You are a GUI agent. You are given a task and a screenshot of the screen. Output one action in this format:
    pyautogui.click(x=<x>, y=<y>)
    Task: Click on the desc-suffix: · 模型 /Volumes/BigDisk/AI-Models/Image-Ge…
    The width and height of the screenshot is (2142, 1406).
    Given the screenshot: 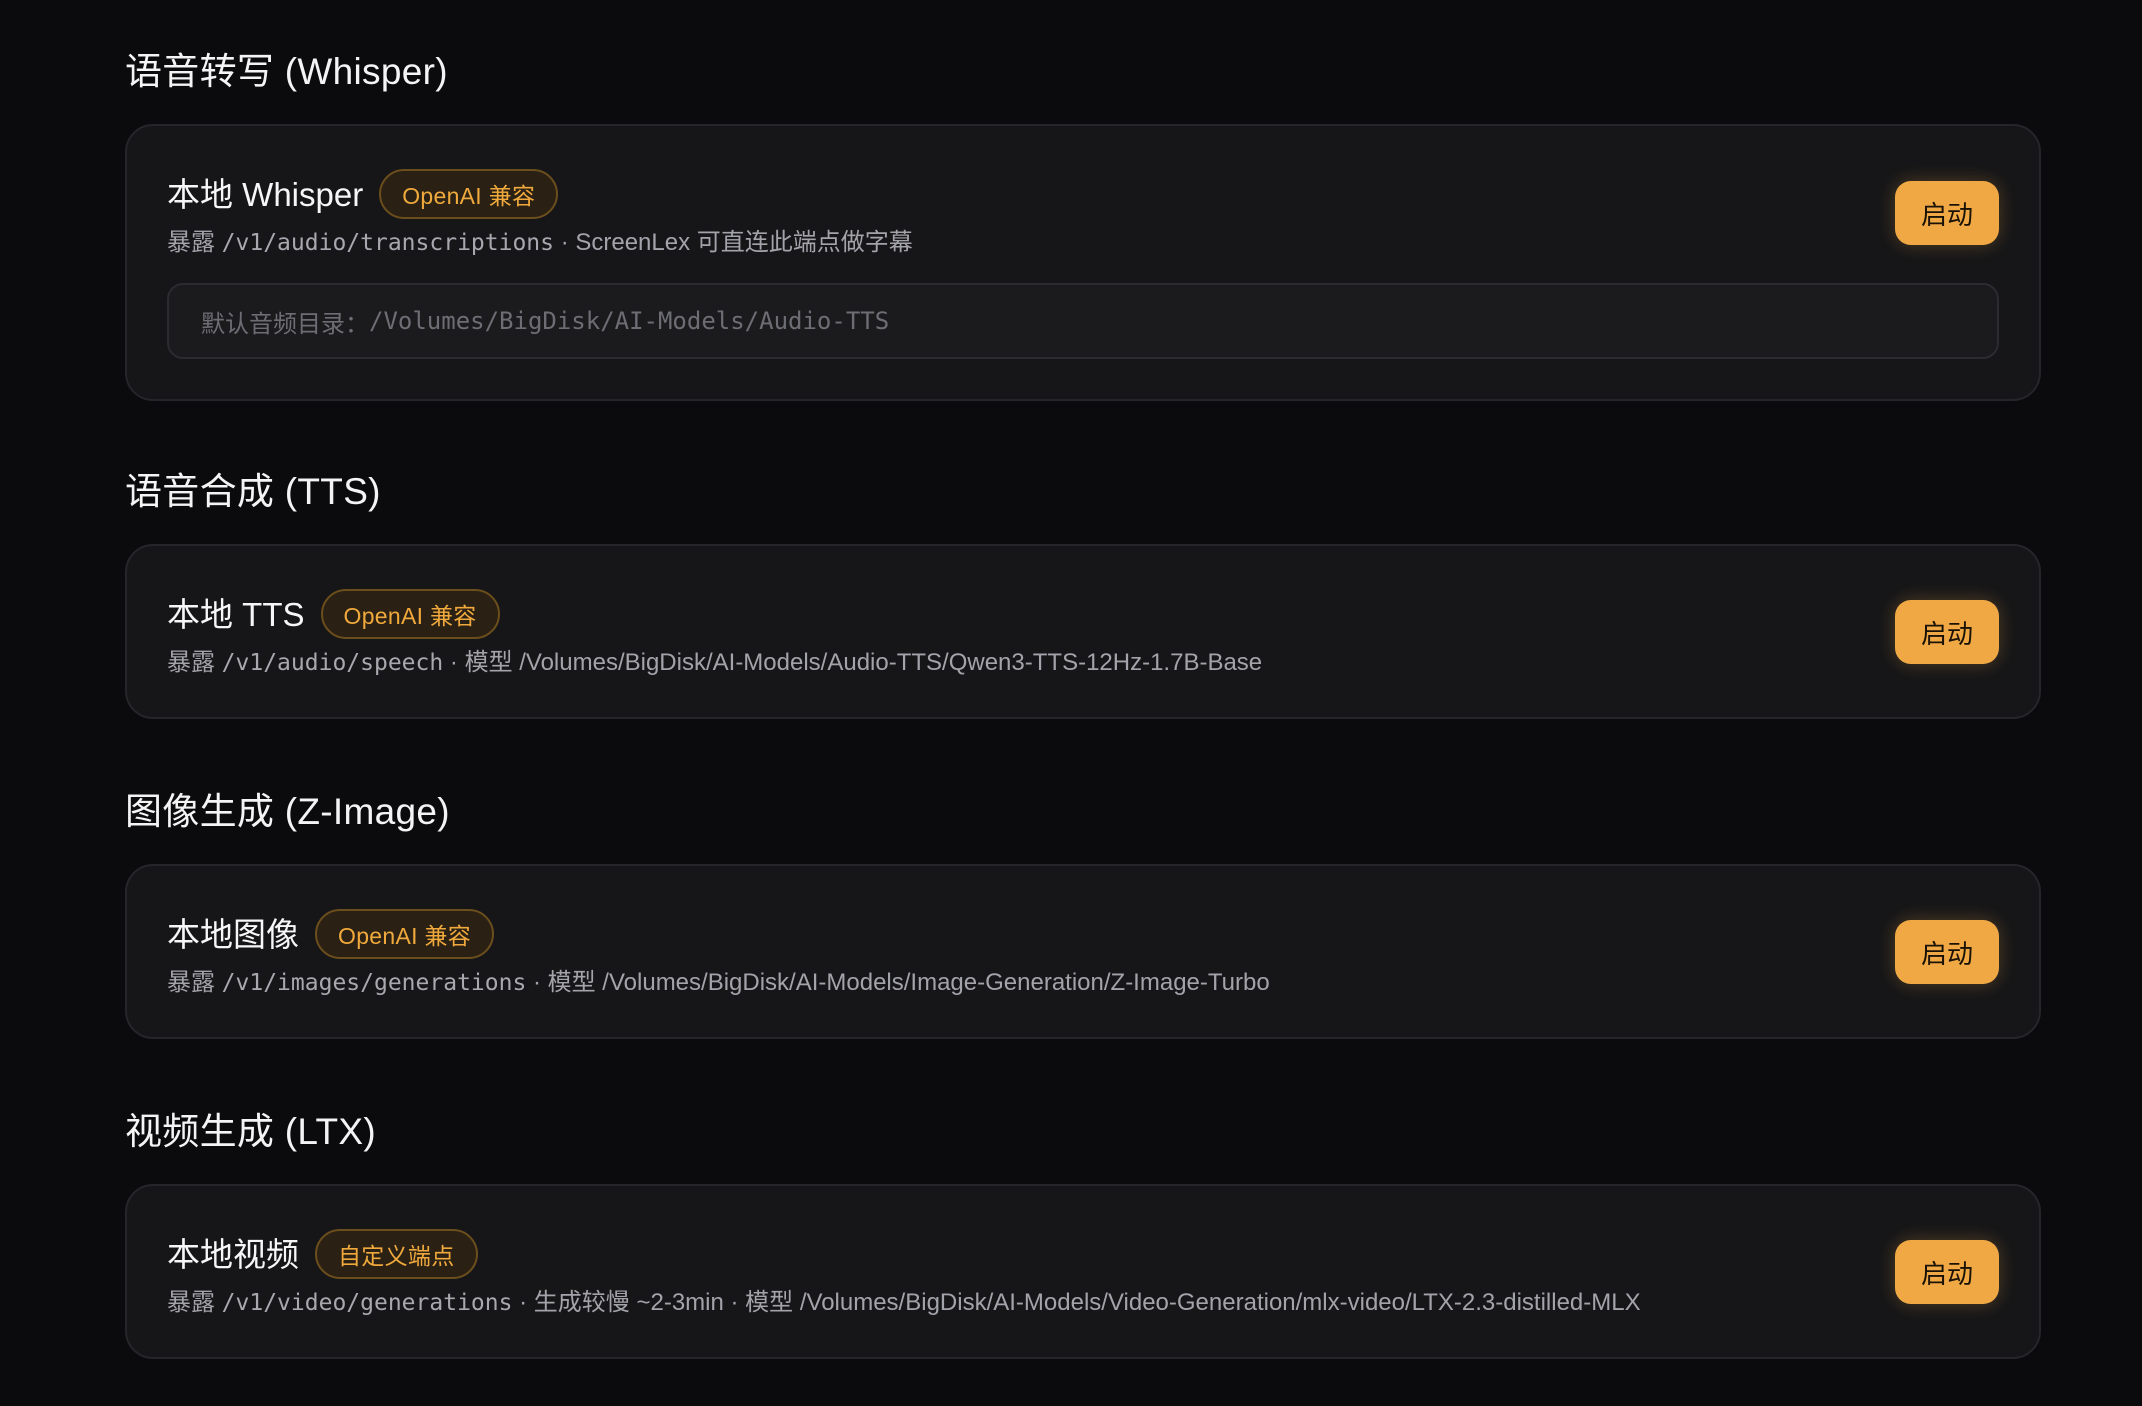 What is the action you would take?
    pyautogui.click(x=901, y=982)
    